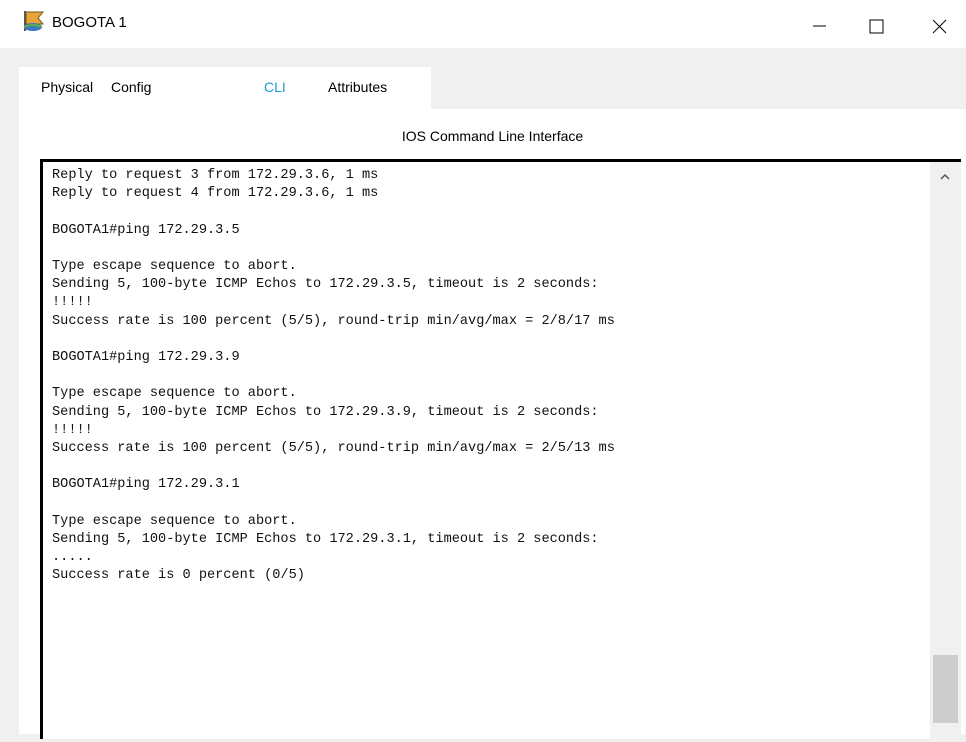 The width and height of the screenshot is (966, 742). Describe the element at coordinates (89, 22) in the screenshot. I see `window-title: BOGOTA 1` at that location.